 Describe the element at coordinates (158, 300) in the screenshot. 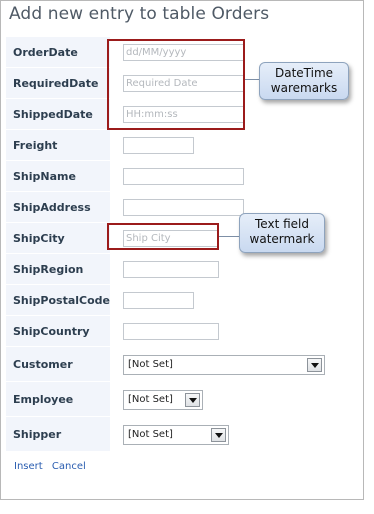

I see `shippostalcode-input` at that location.